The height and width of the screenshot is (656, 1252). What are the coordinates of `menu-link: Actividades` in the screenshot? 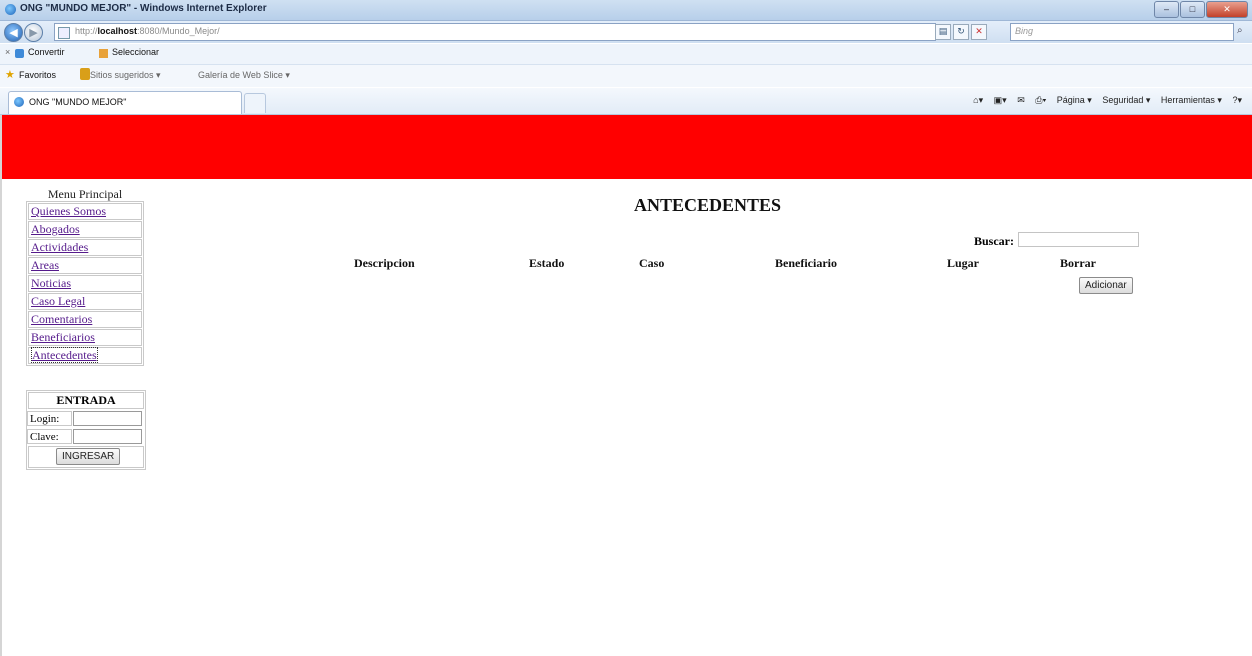 It's located at (59, 247).